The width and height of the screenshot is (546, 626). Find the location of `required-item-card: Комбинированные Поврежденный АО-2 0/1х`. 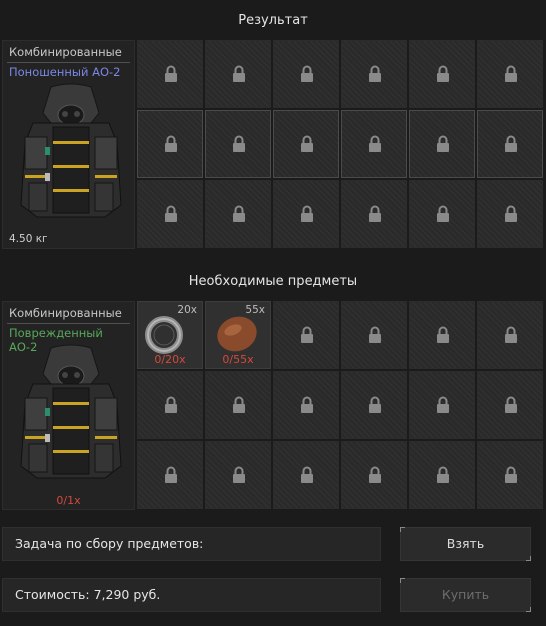

required-item-card: Комбинированные Поврежденный АО-2 0/1х is located at coordinates (68, 405).